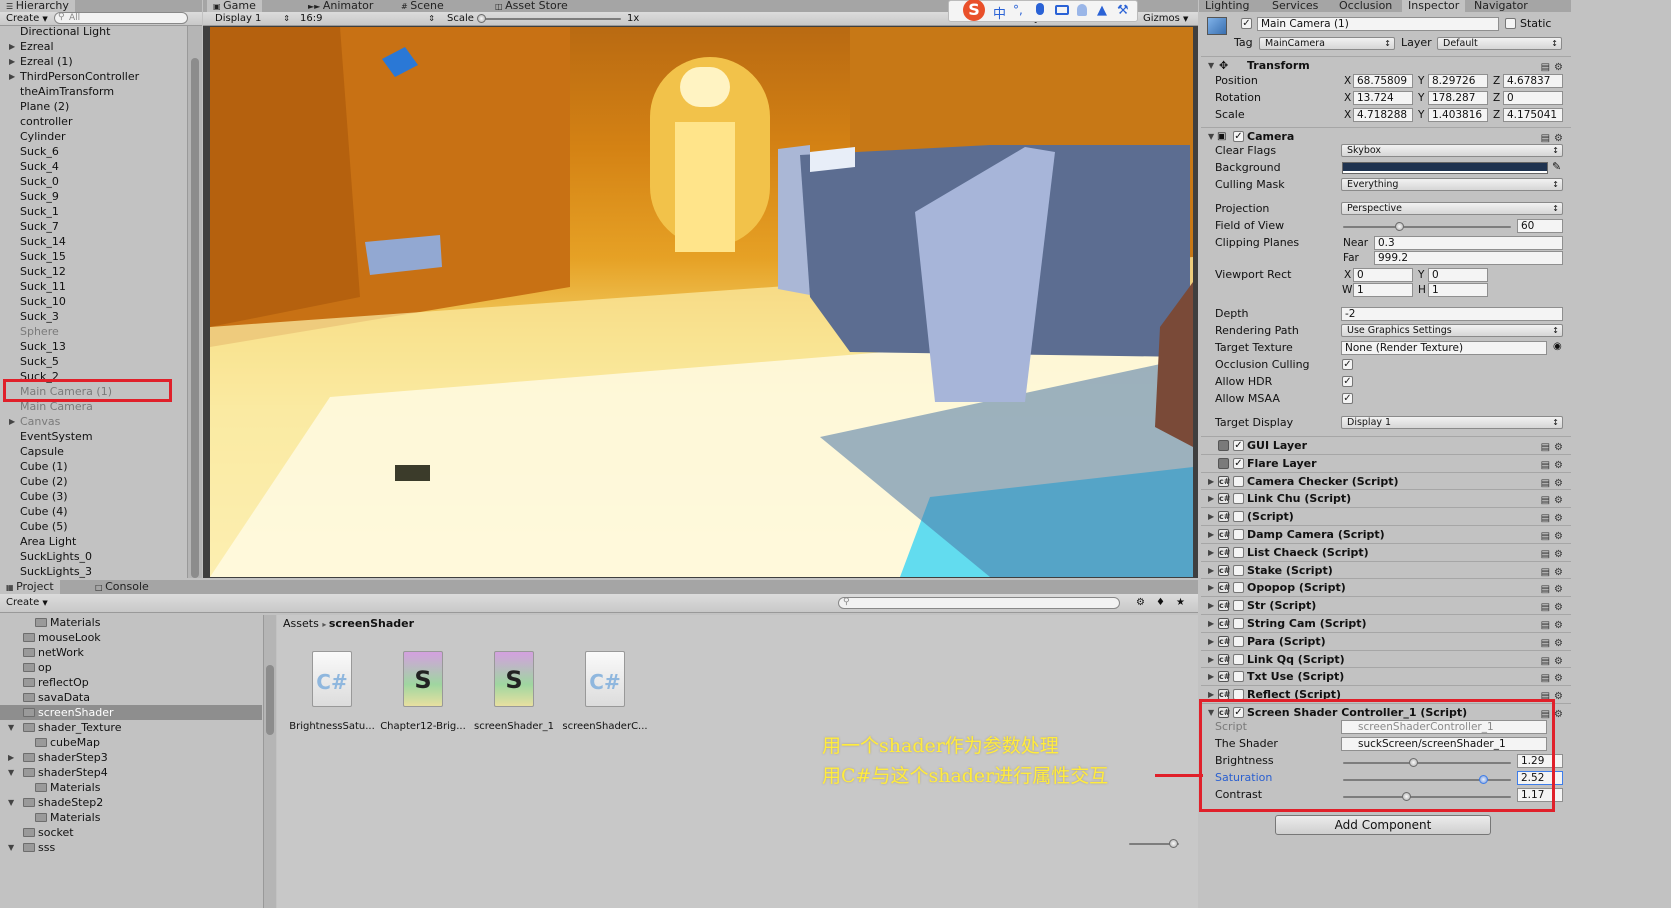  I want to click on folder-item: Materials, so click(75, 622).